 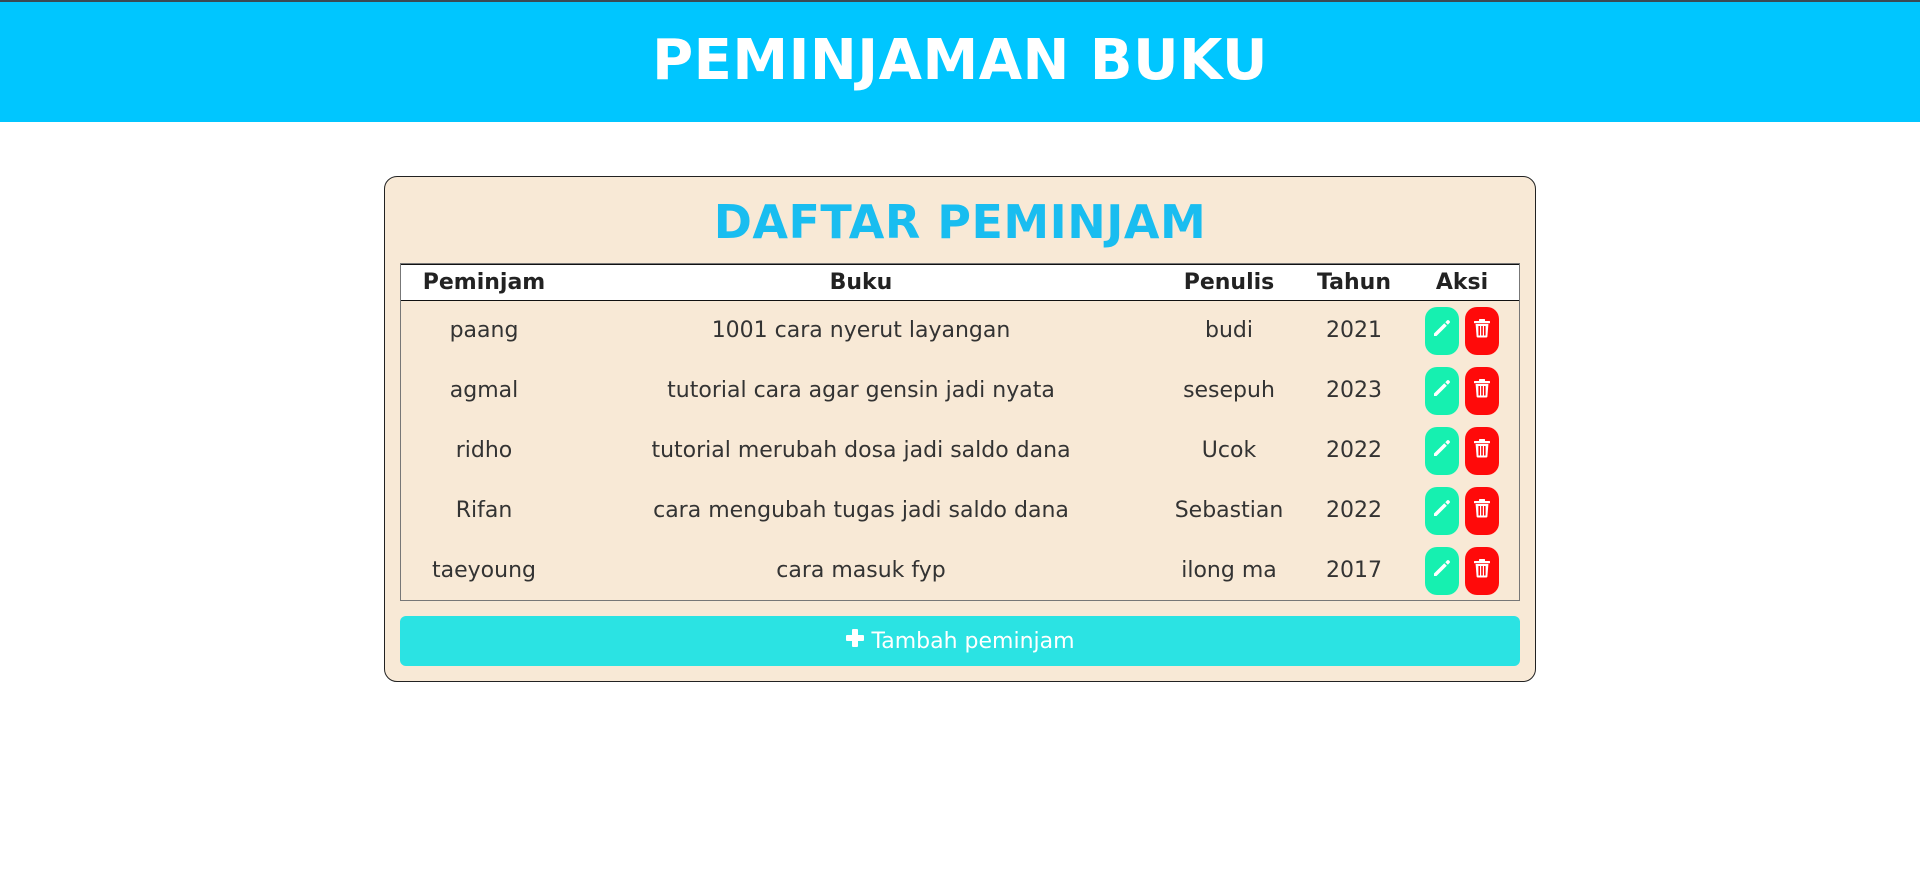 I want to click on plus-icon, so click(x=855, y=641).